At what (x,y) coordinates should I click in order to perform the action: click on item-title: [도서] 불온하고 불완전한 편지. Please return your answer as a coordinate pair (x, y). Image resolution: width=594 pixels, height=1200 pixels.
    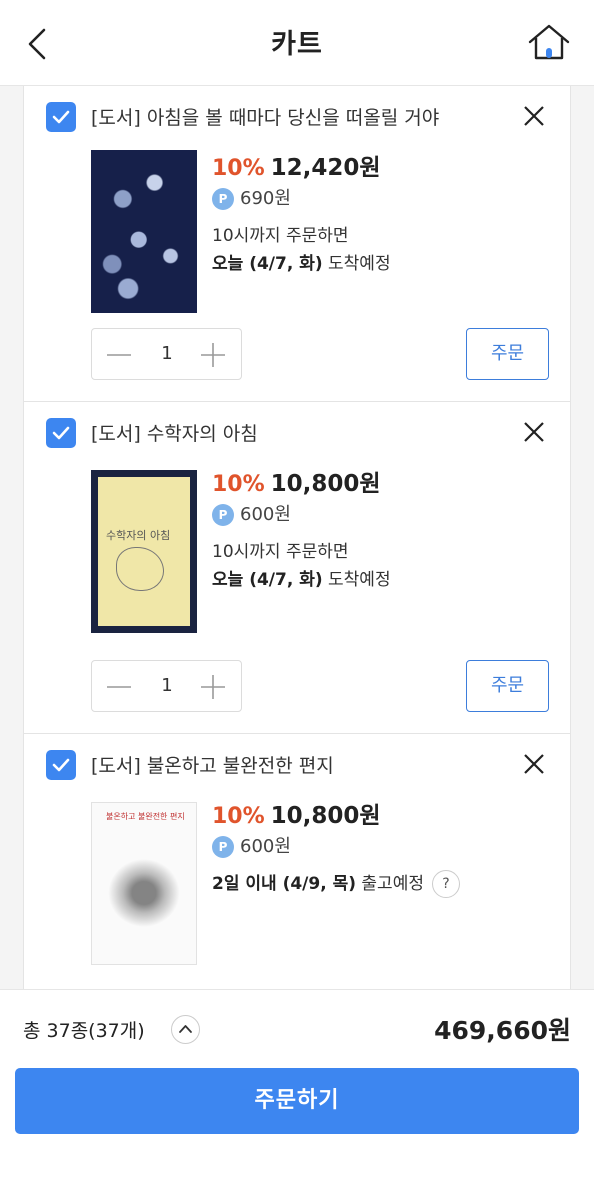
    Looking at the image, I should click on (212, 764).